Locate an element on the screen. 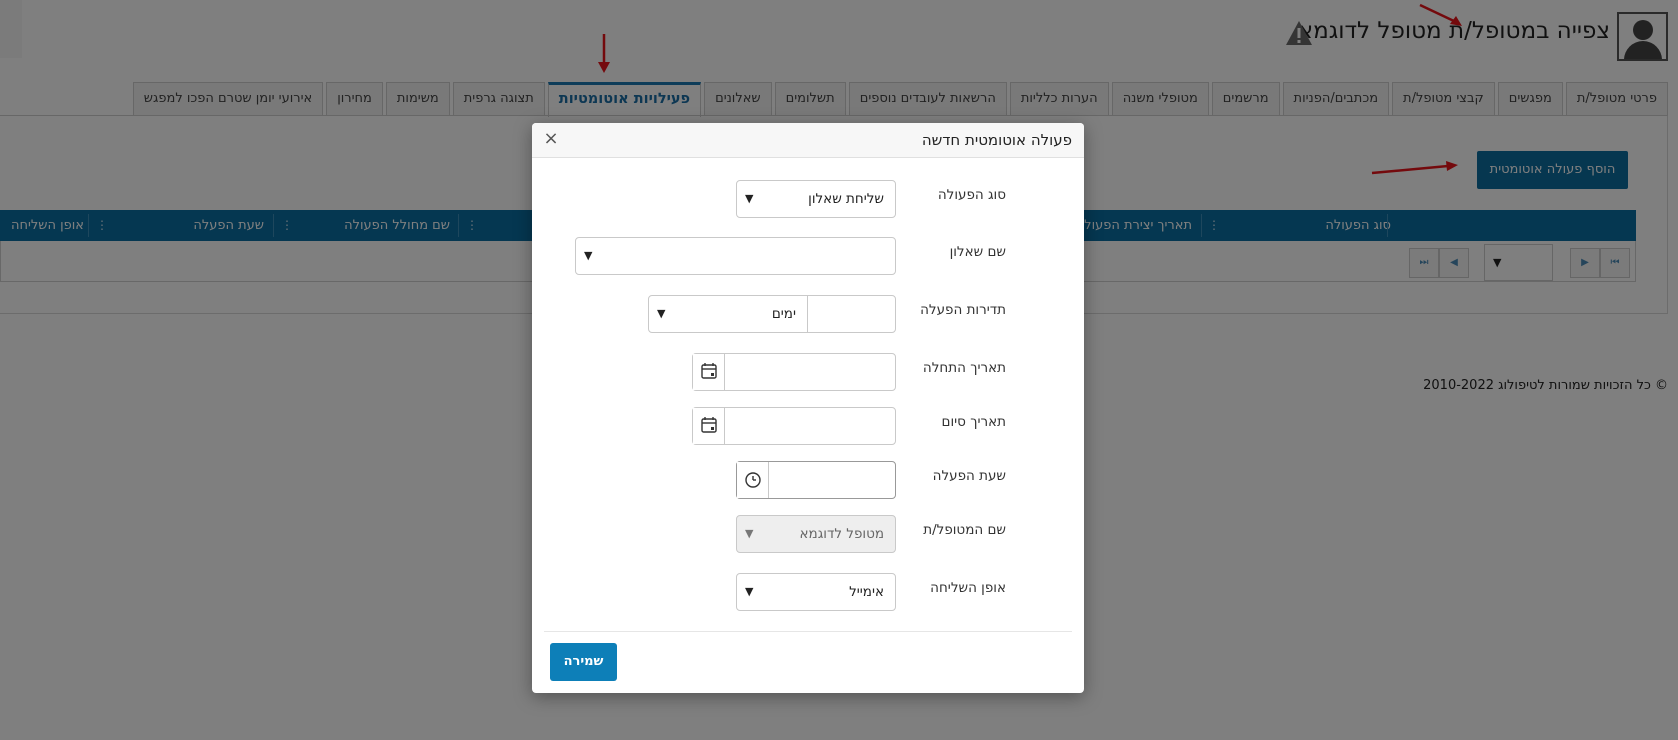 This screenshot has width=1678, height=740. frequency-unit-value: ימים is located at coordinates (783, 314).